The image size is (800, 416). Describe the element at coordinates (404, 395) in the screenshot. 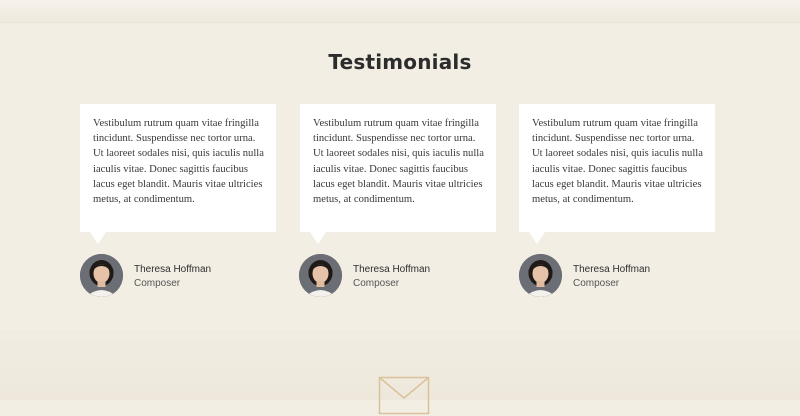

I see `mail-icon` at that location.